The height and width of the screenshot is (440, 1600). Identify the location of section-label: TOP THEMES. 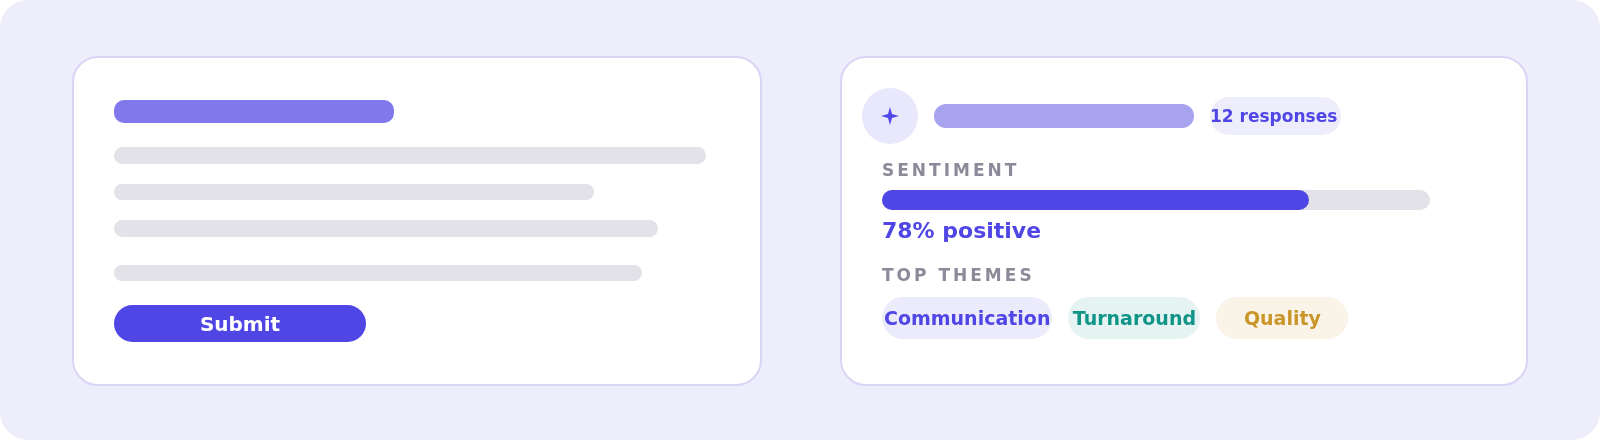
(959, 275).